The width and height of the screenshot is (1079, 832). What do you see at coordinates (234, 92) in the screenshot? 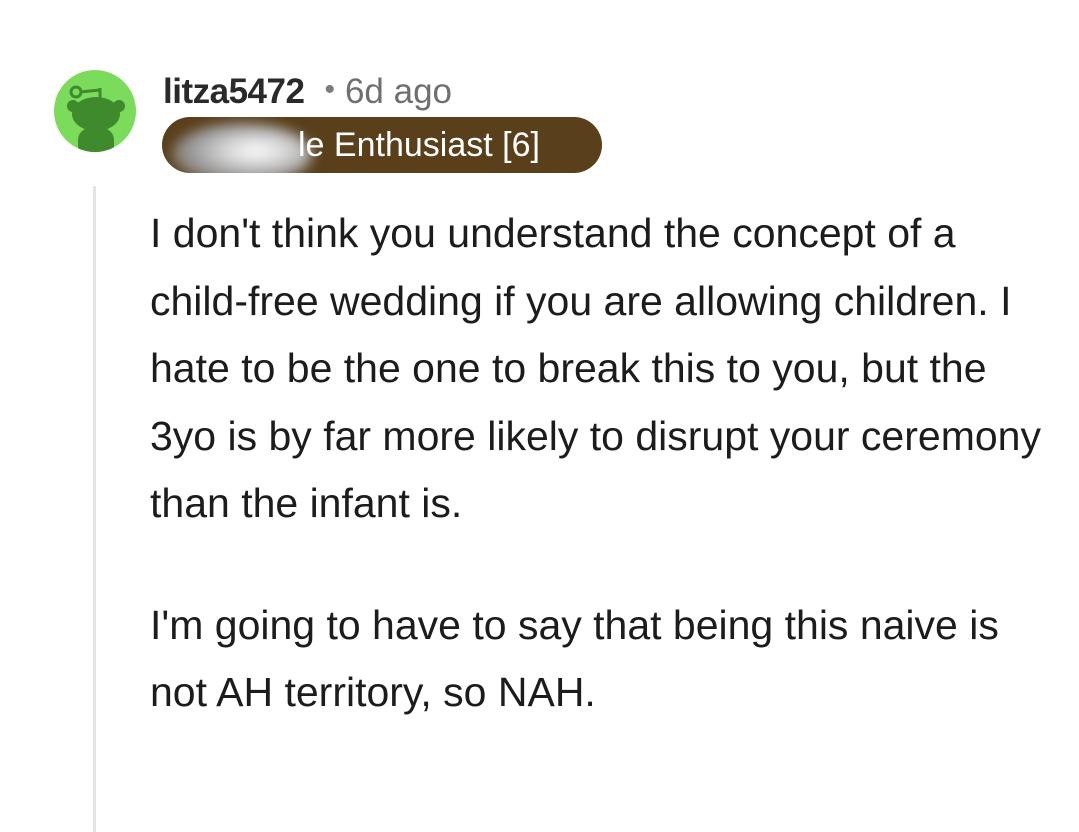
I see `username: litza5472` at bounding box center [234, 92].